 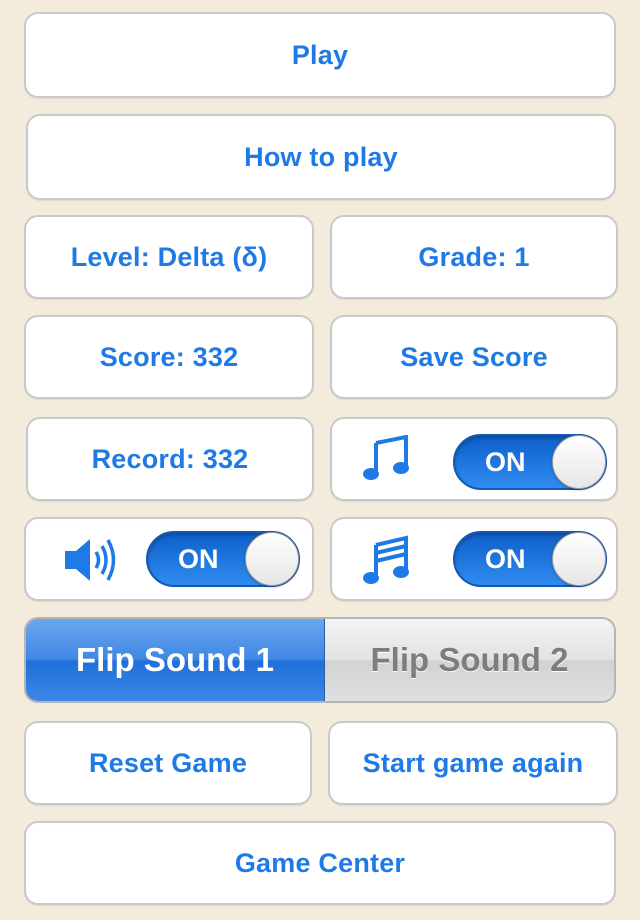 What do you see at coordinates (530, 559) in the screenshot?
I see `music-track-toggle: ON` at bounding box center [530, 559].